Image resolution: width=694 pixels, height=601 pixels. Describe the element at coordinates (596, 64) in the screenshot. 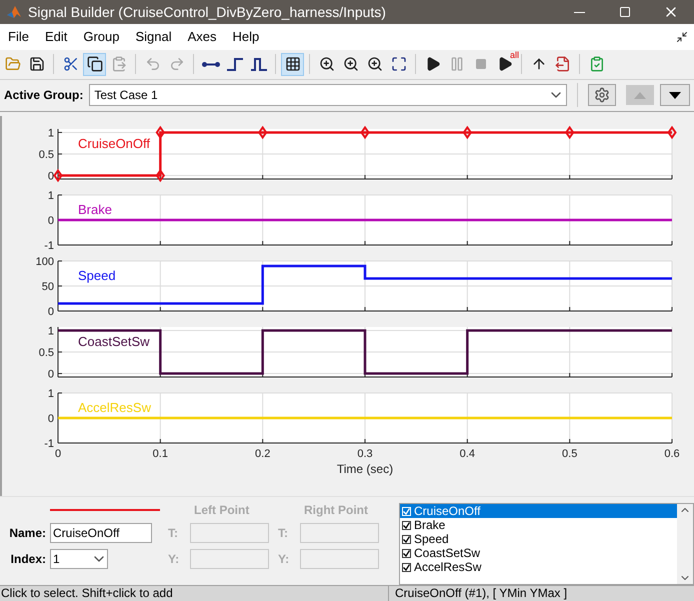

I see `checklist-icon` at that location.